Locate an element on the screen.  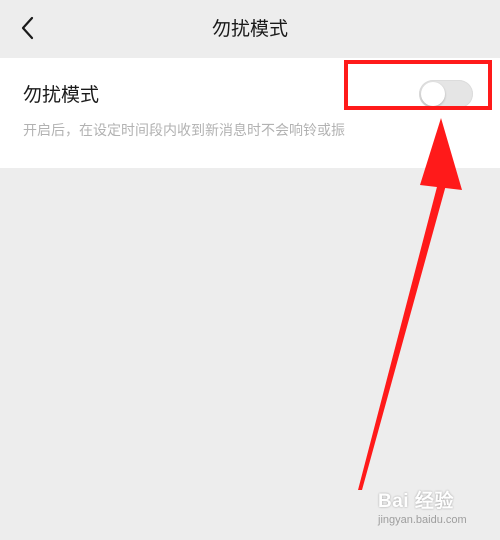
arrow-icon is located at coordinates (402, 336).